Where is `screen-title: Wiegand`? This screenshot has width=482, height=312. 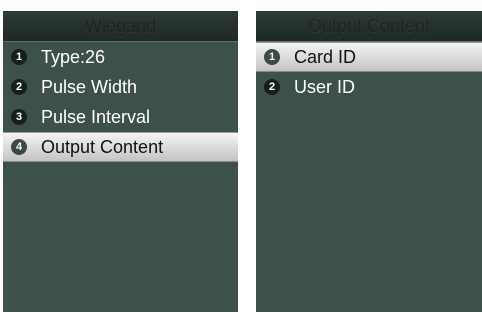
screen-title: Wiegand is located at coordinates (120, 26).